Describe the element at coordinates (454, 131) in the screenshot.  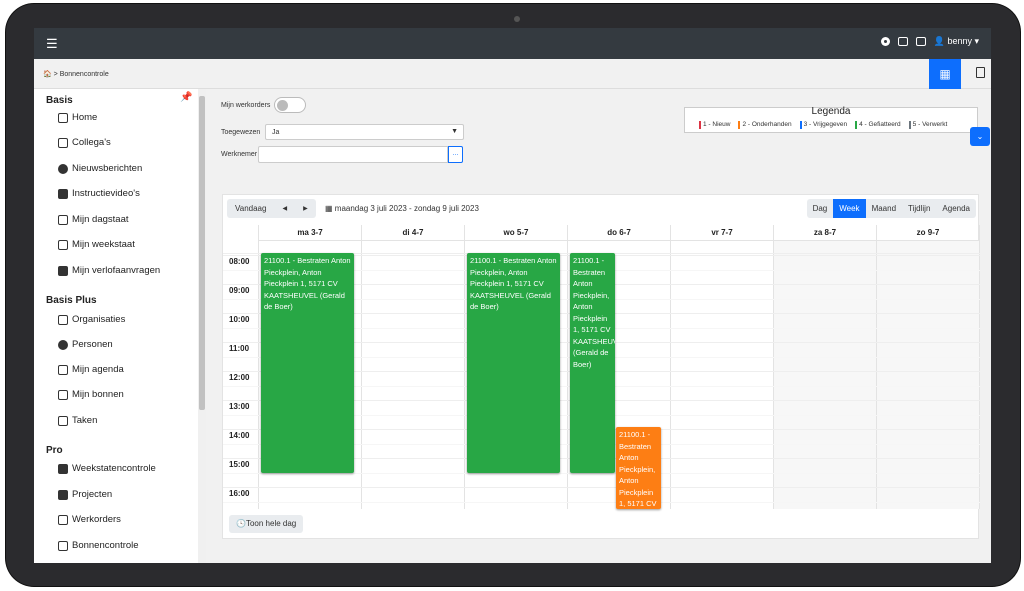
I see `caret-down-icon: ▼` at that location.